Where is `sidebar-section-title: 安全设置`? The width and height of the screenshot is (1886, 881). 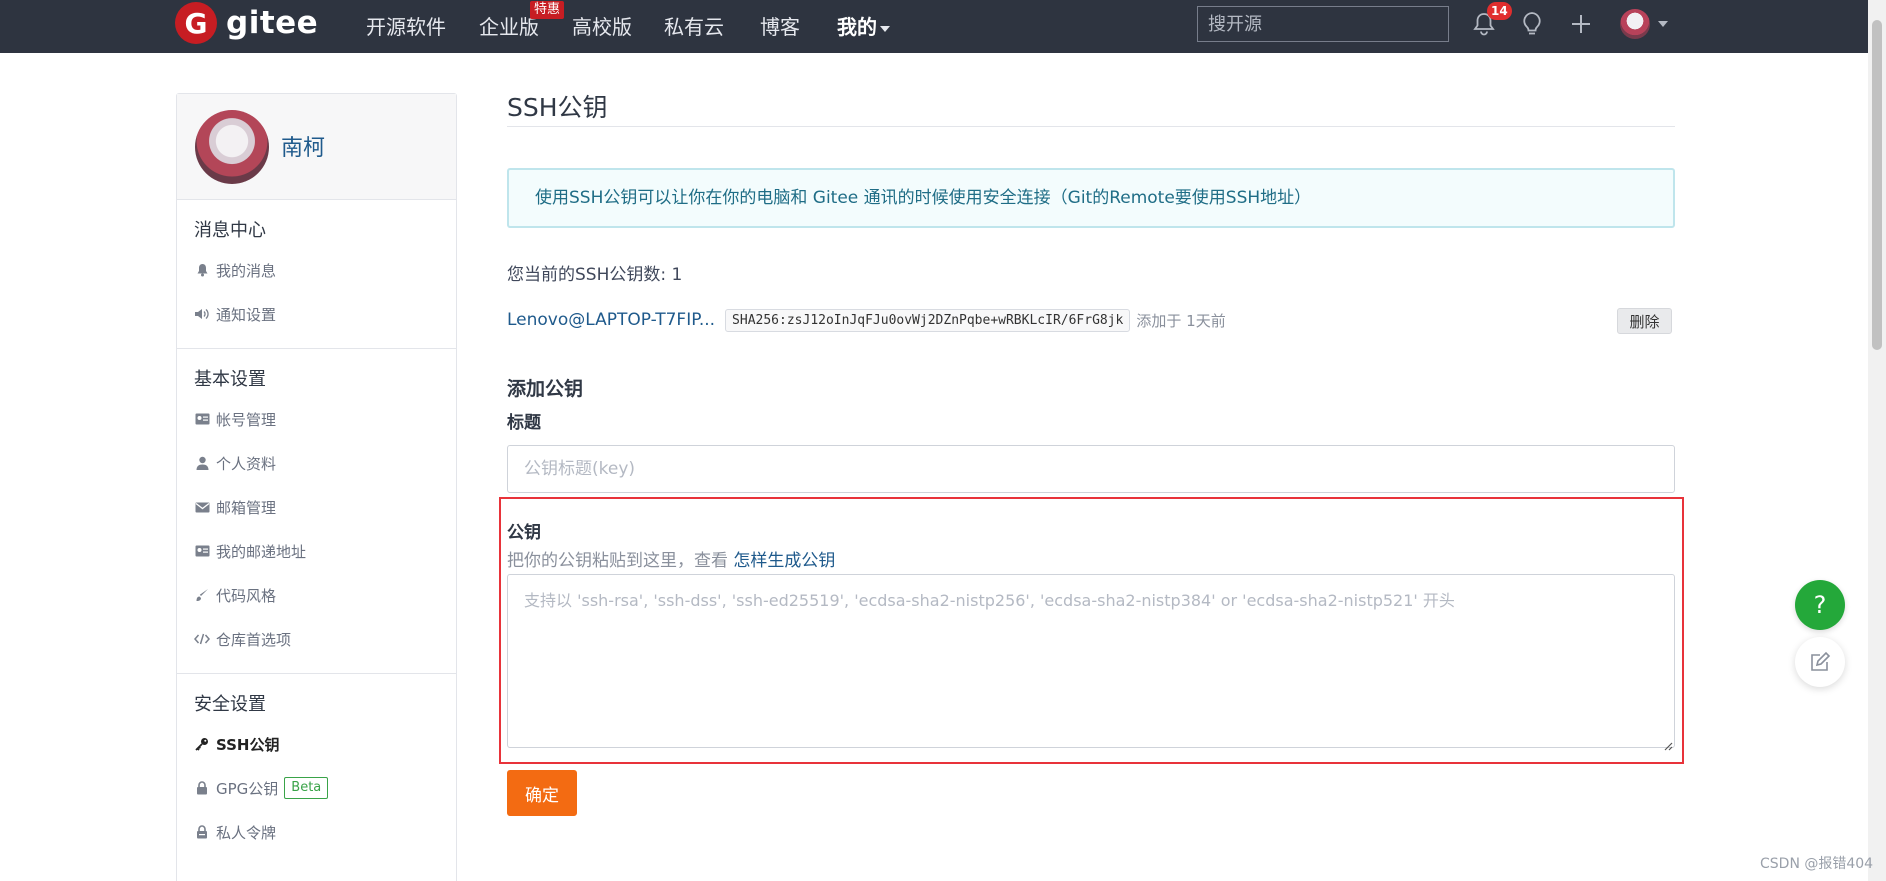 sidebar-section-title: 安全设置 is located at coordinates (230, 704).